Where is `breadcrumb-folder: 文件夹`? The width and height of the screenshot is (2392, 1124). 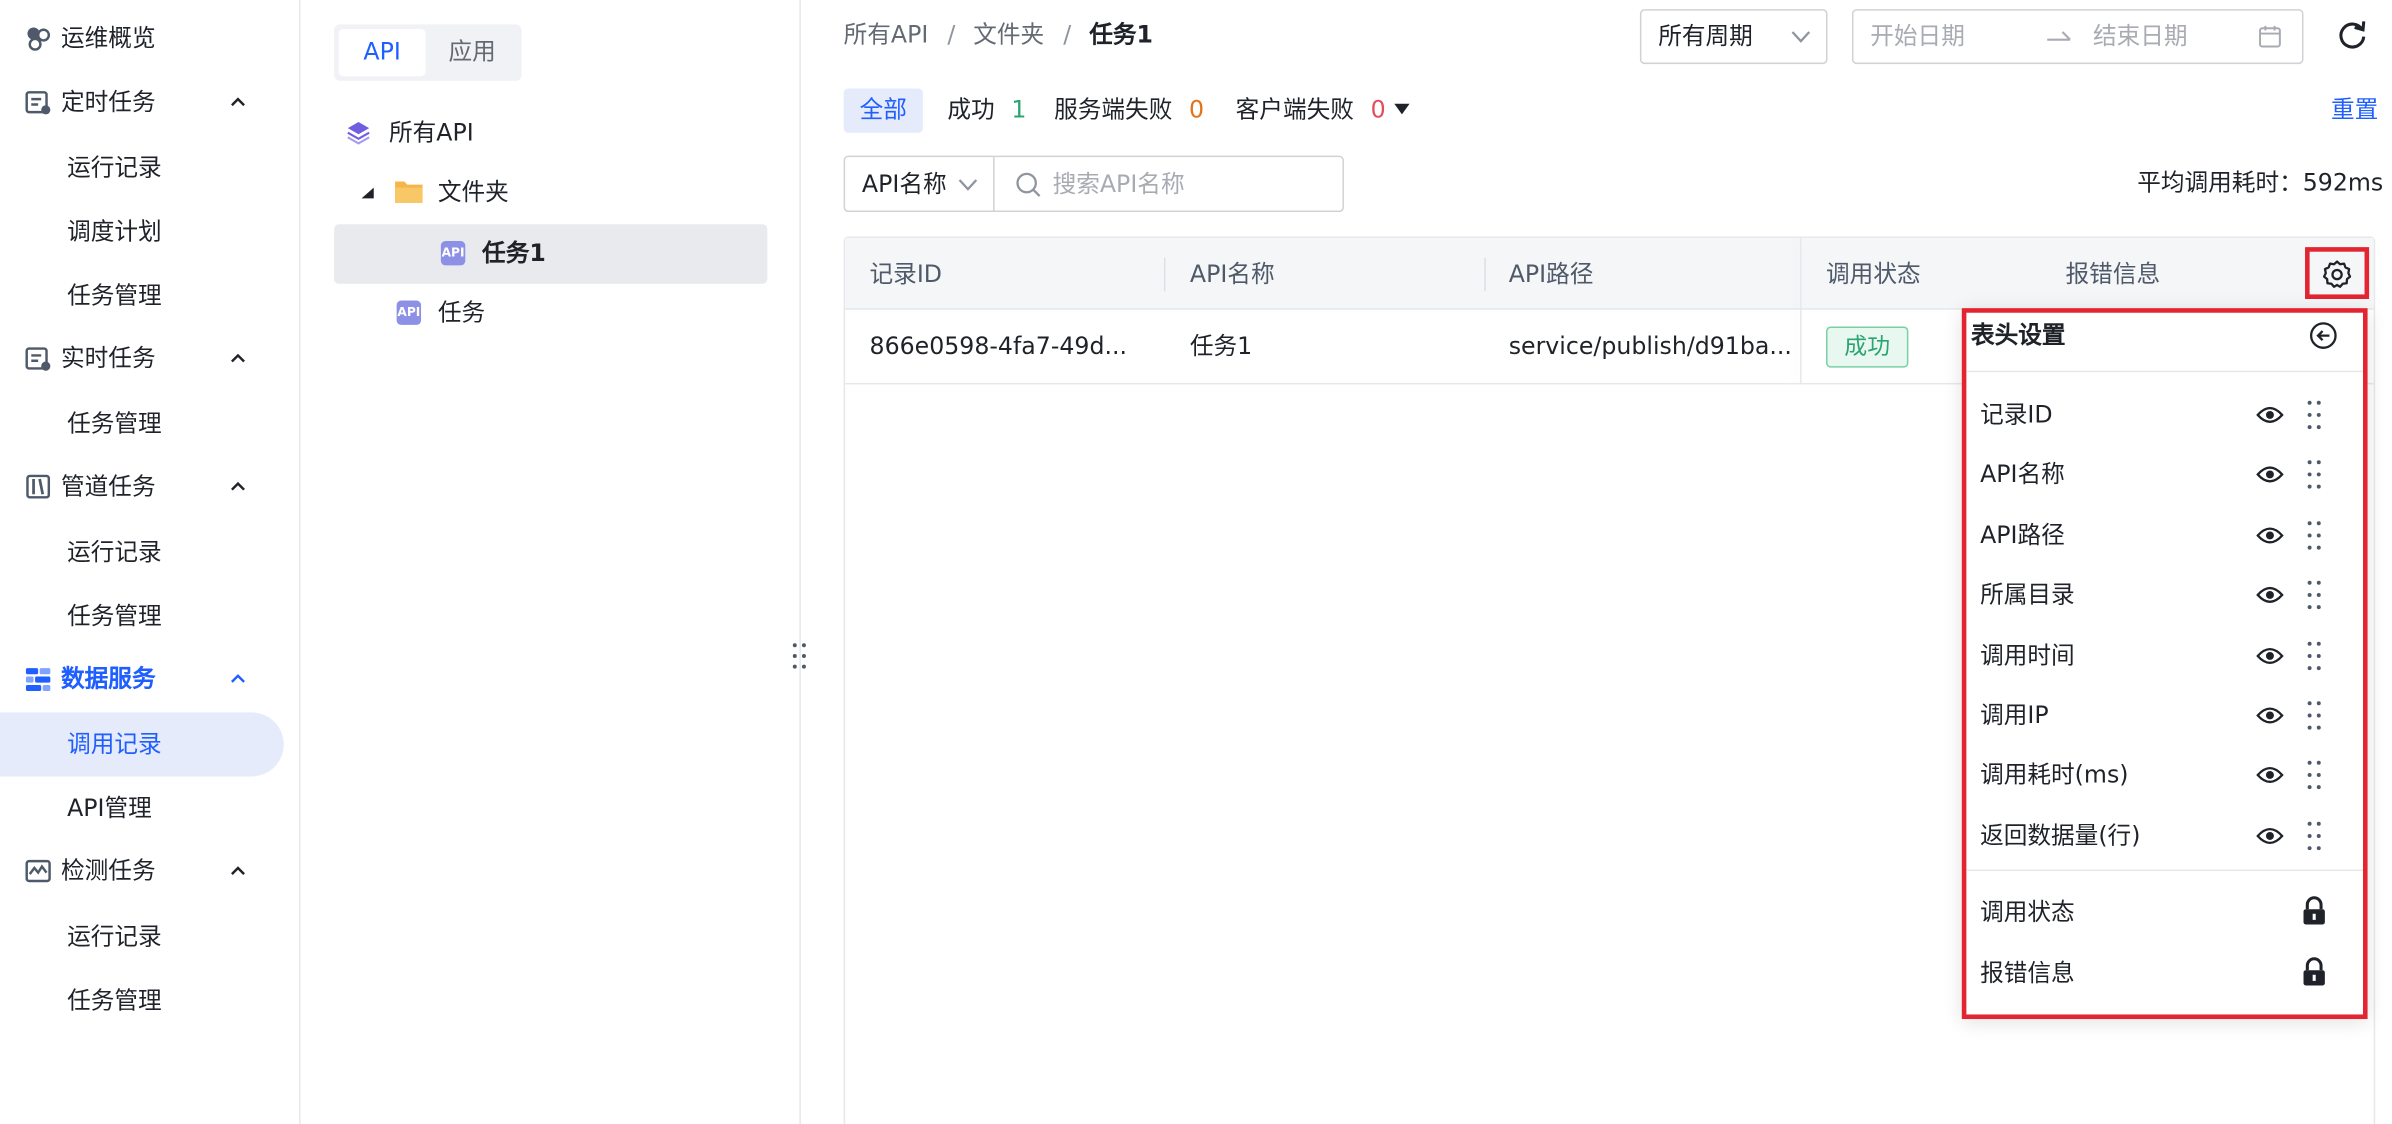
breadcrumb-folder: 文件夹 is located at coordinates (1008, 35).